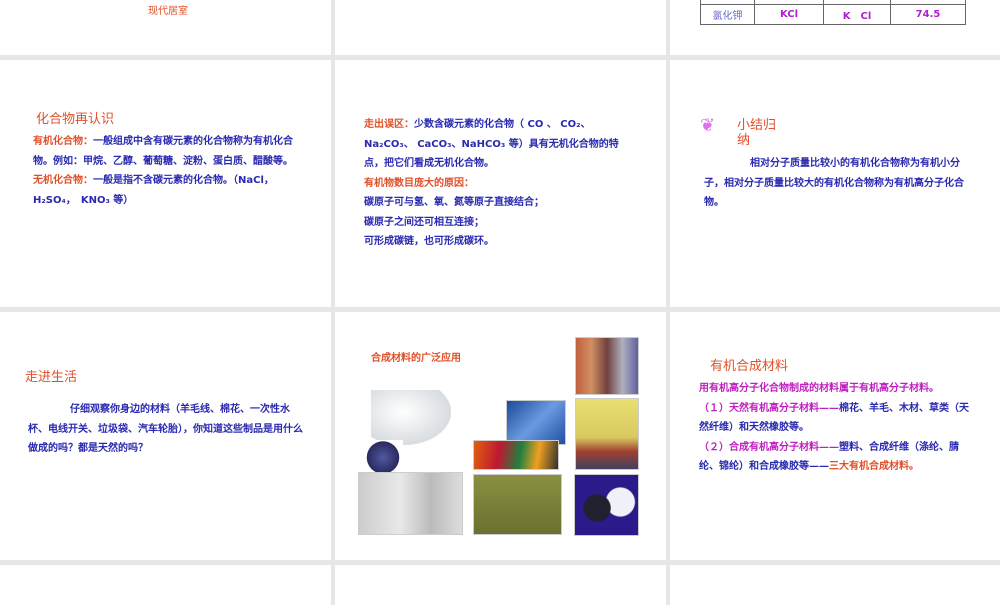 This screenshot has width=1000, height=605. What do you see at coordinates (607, 366) in the screenshot?
I see `yarn-spools-image` at bounding box center [607, 366].